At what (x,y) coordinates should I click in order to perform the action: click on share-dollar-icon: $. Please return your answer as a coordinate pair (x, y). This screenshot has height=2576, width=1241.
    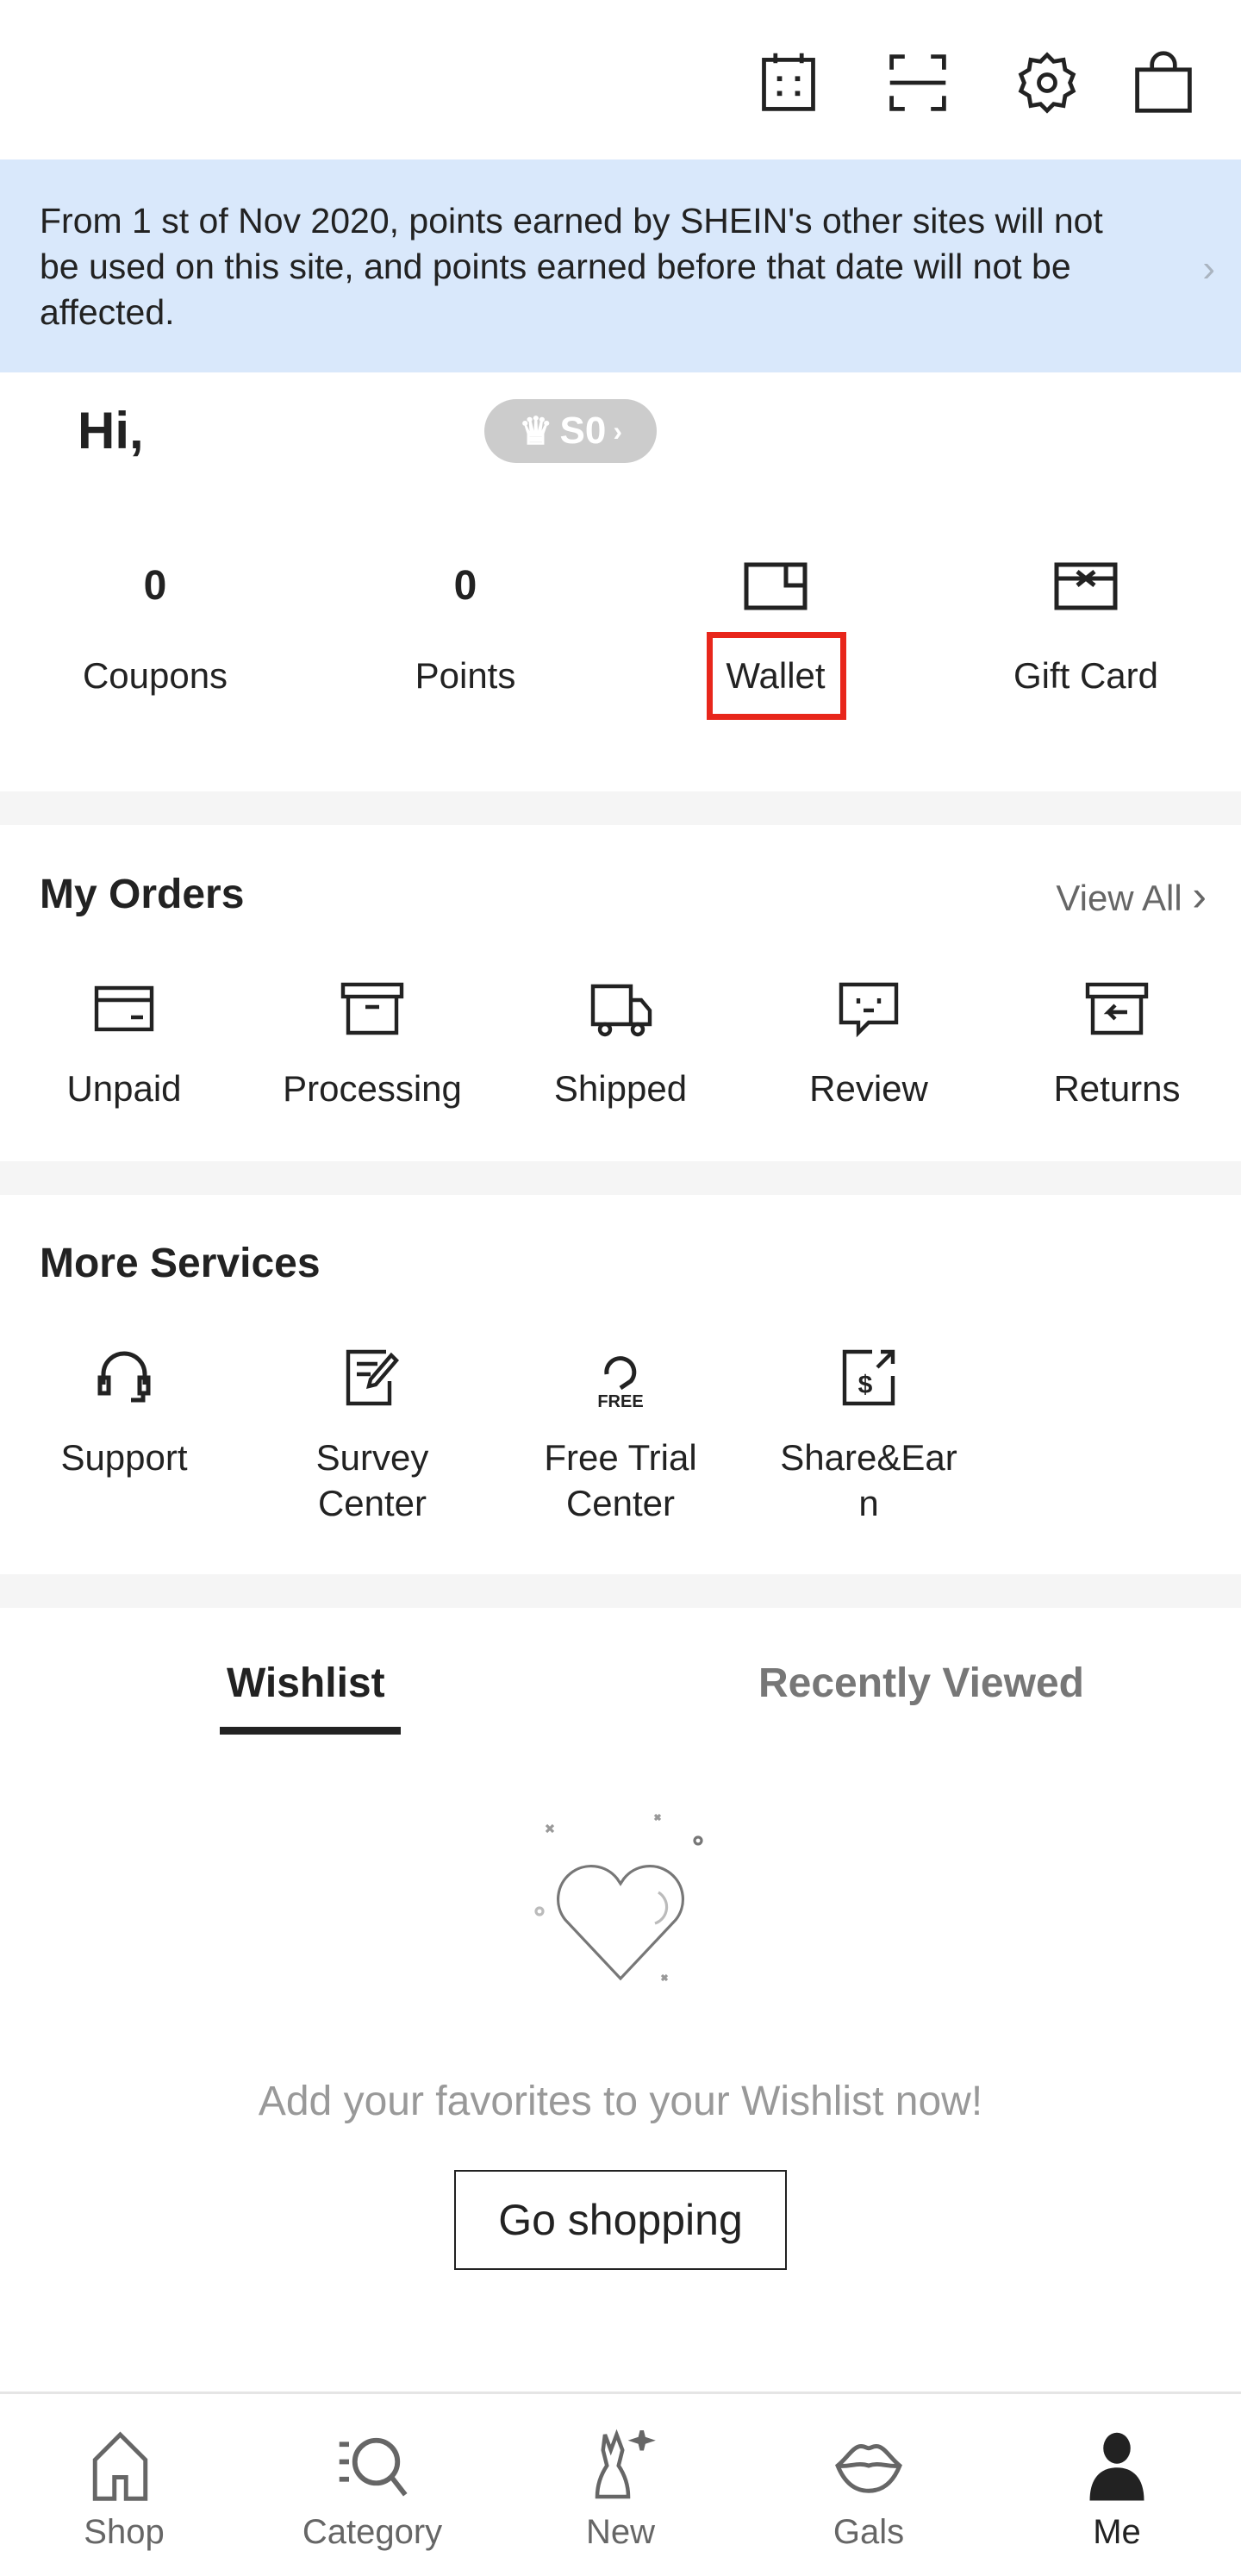
    Looking at the image, I should click on (869, 1378).